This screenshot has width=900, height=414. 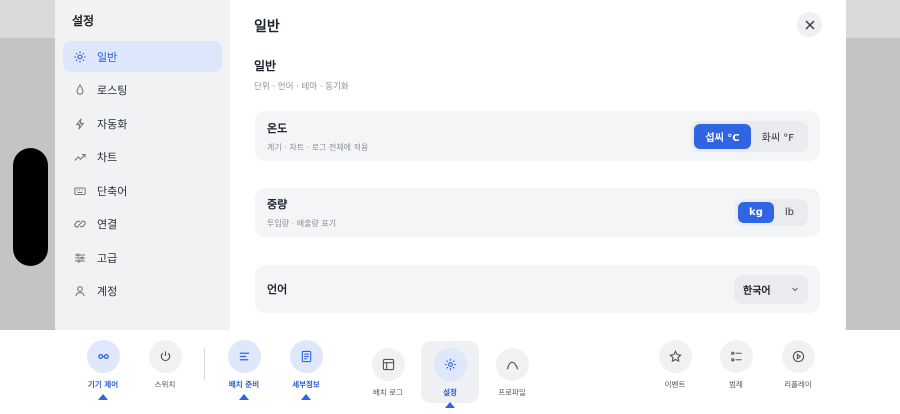 What do you see at coordinates (112, 124) in the screenshot?
I see `sidebar-item-label: 자동화` at bounding box center [112, 124].